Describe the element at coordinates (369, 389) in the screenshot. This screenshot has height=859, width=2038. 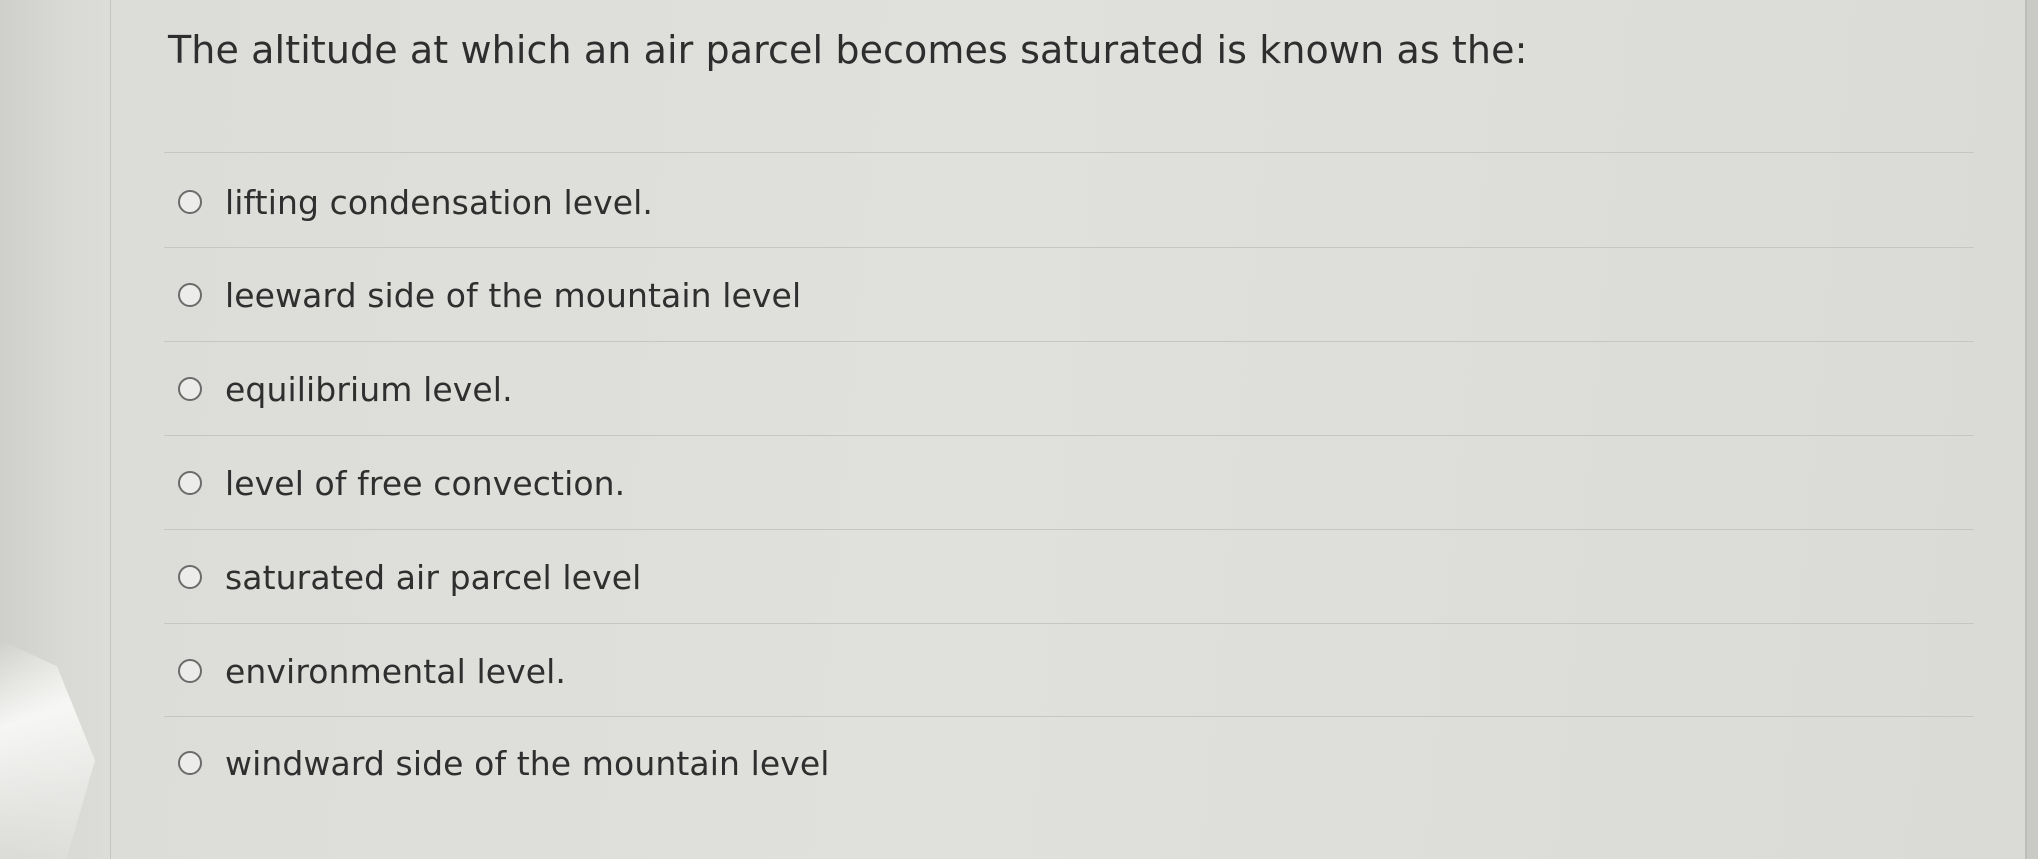
I see `answer-option-label: equilibrium level.` at that location.